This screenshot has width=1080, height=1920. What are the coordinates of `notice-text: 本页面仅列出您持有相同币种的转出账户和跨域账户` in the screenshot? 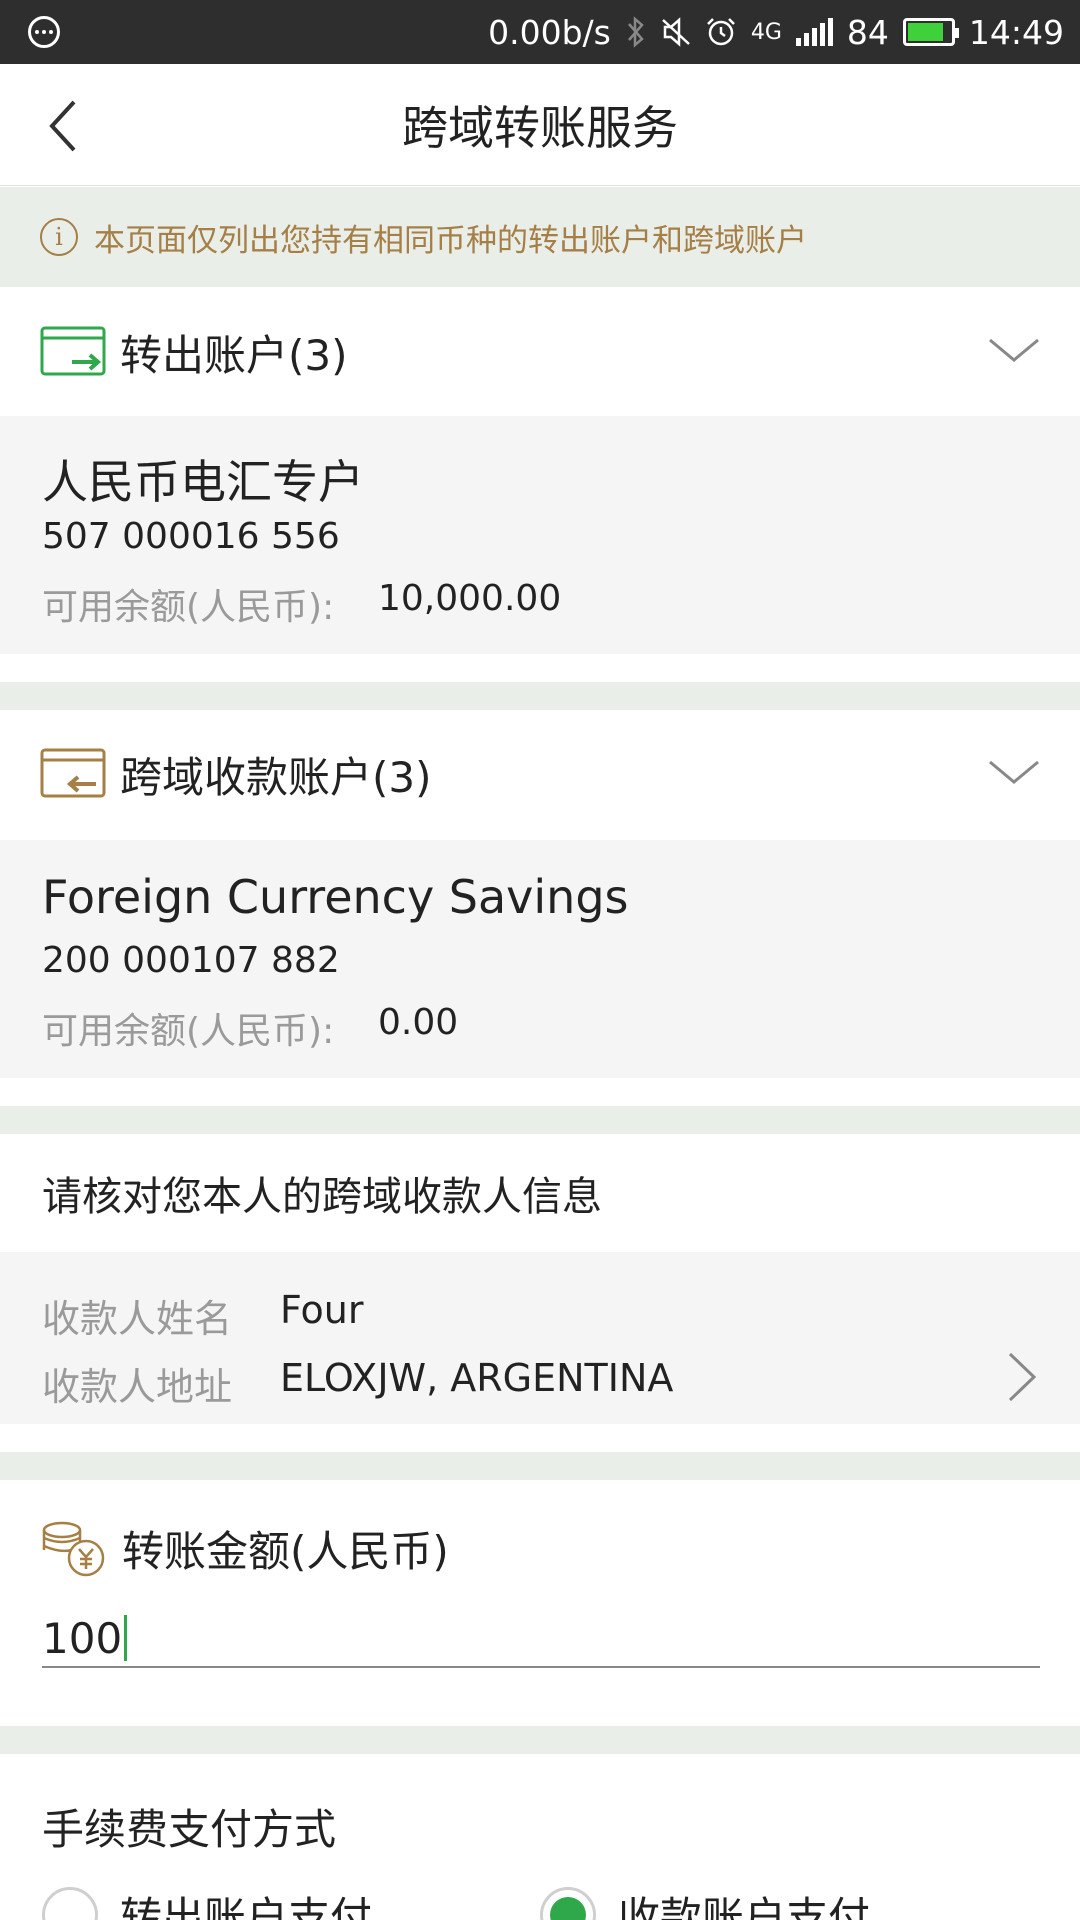 It's located at (450, 240).